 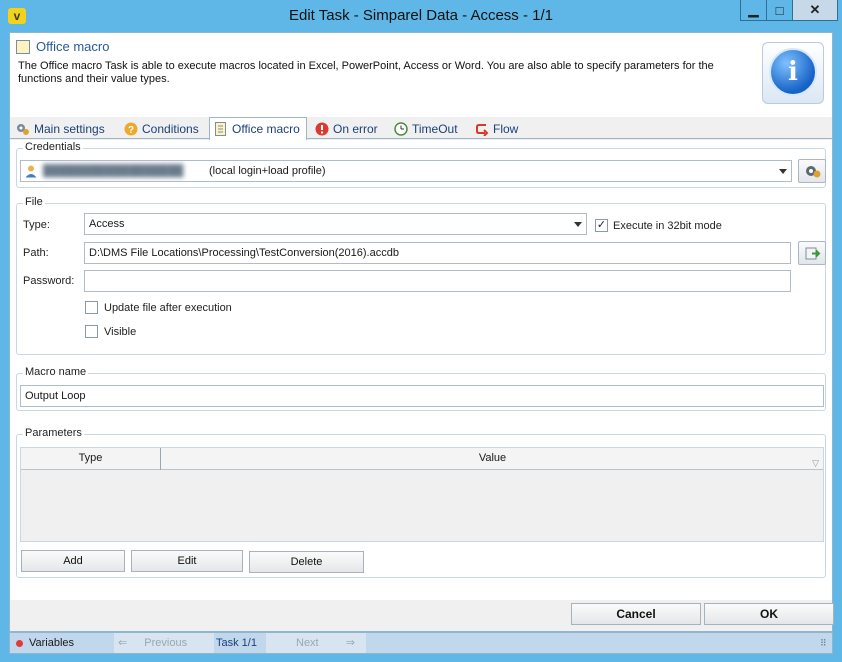 I want to click on tab-office-macro: Office macro, so click(x=258, y=128).